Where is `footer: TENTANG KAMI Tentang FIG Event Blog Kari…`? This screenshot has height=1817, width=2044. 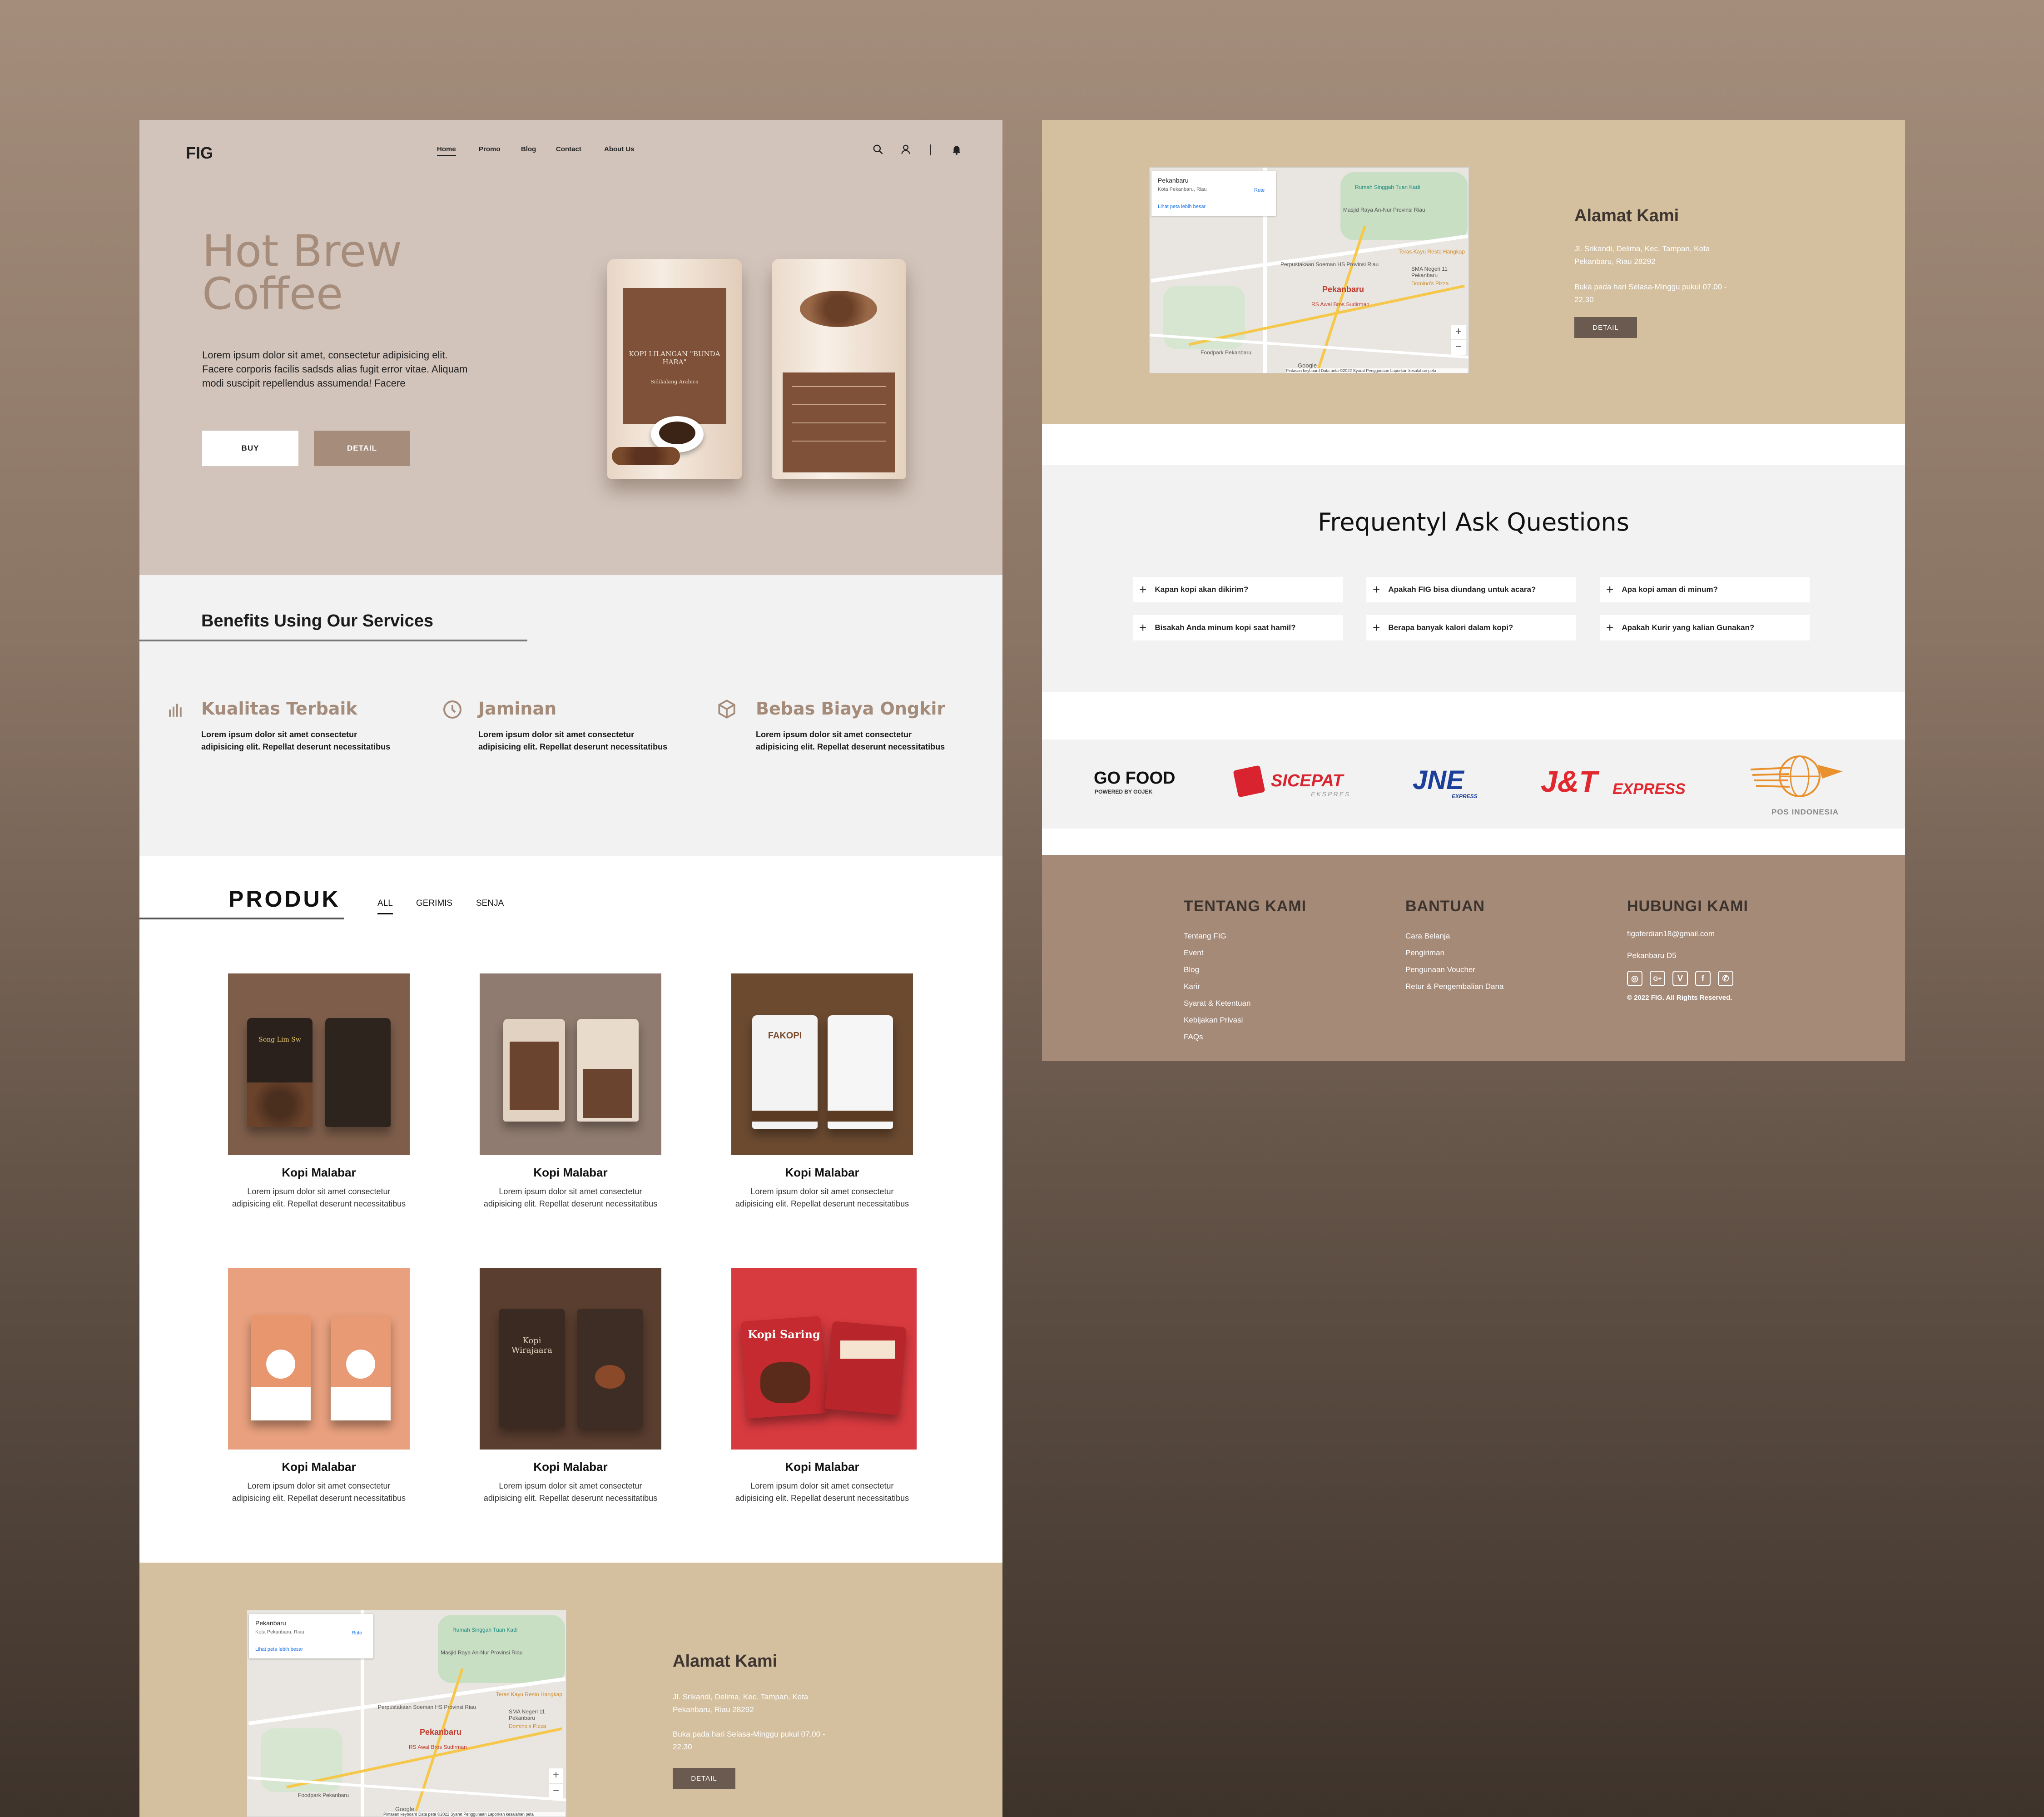 footer: TENTANG KAMI Tentang FIG Event Blog Kari… is located at coordinates (1473, 958).